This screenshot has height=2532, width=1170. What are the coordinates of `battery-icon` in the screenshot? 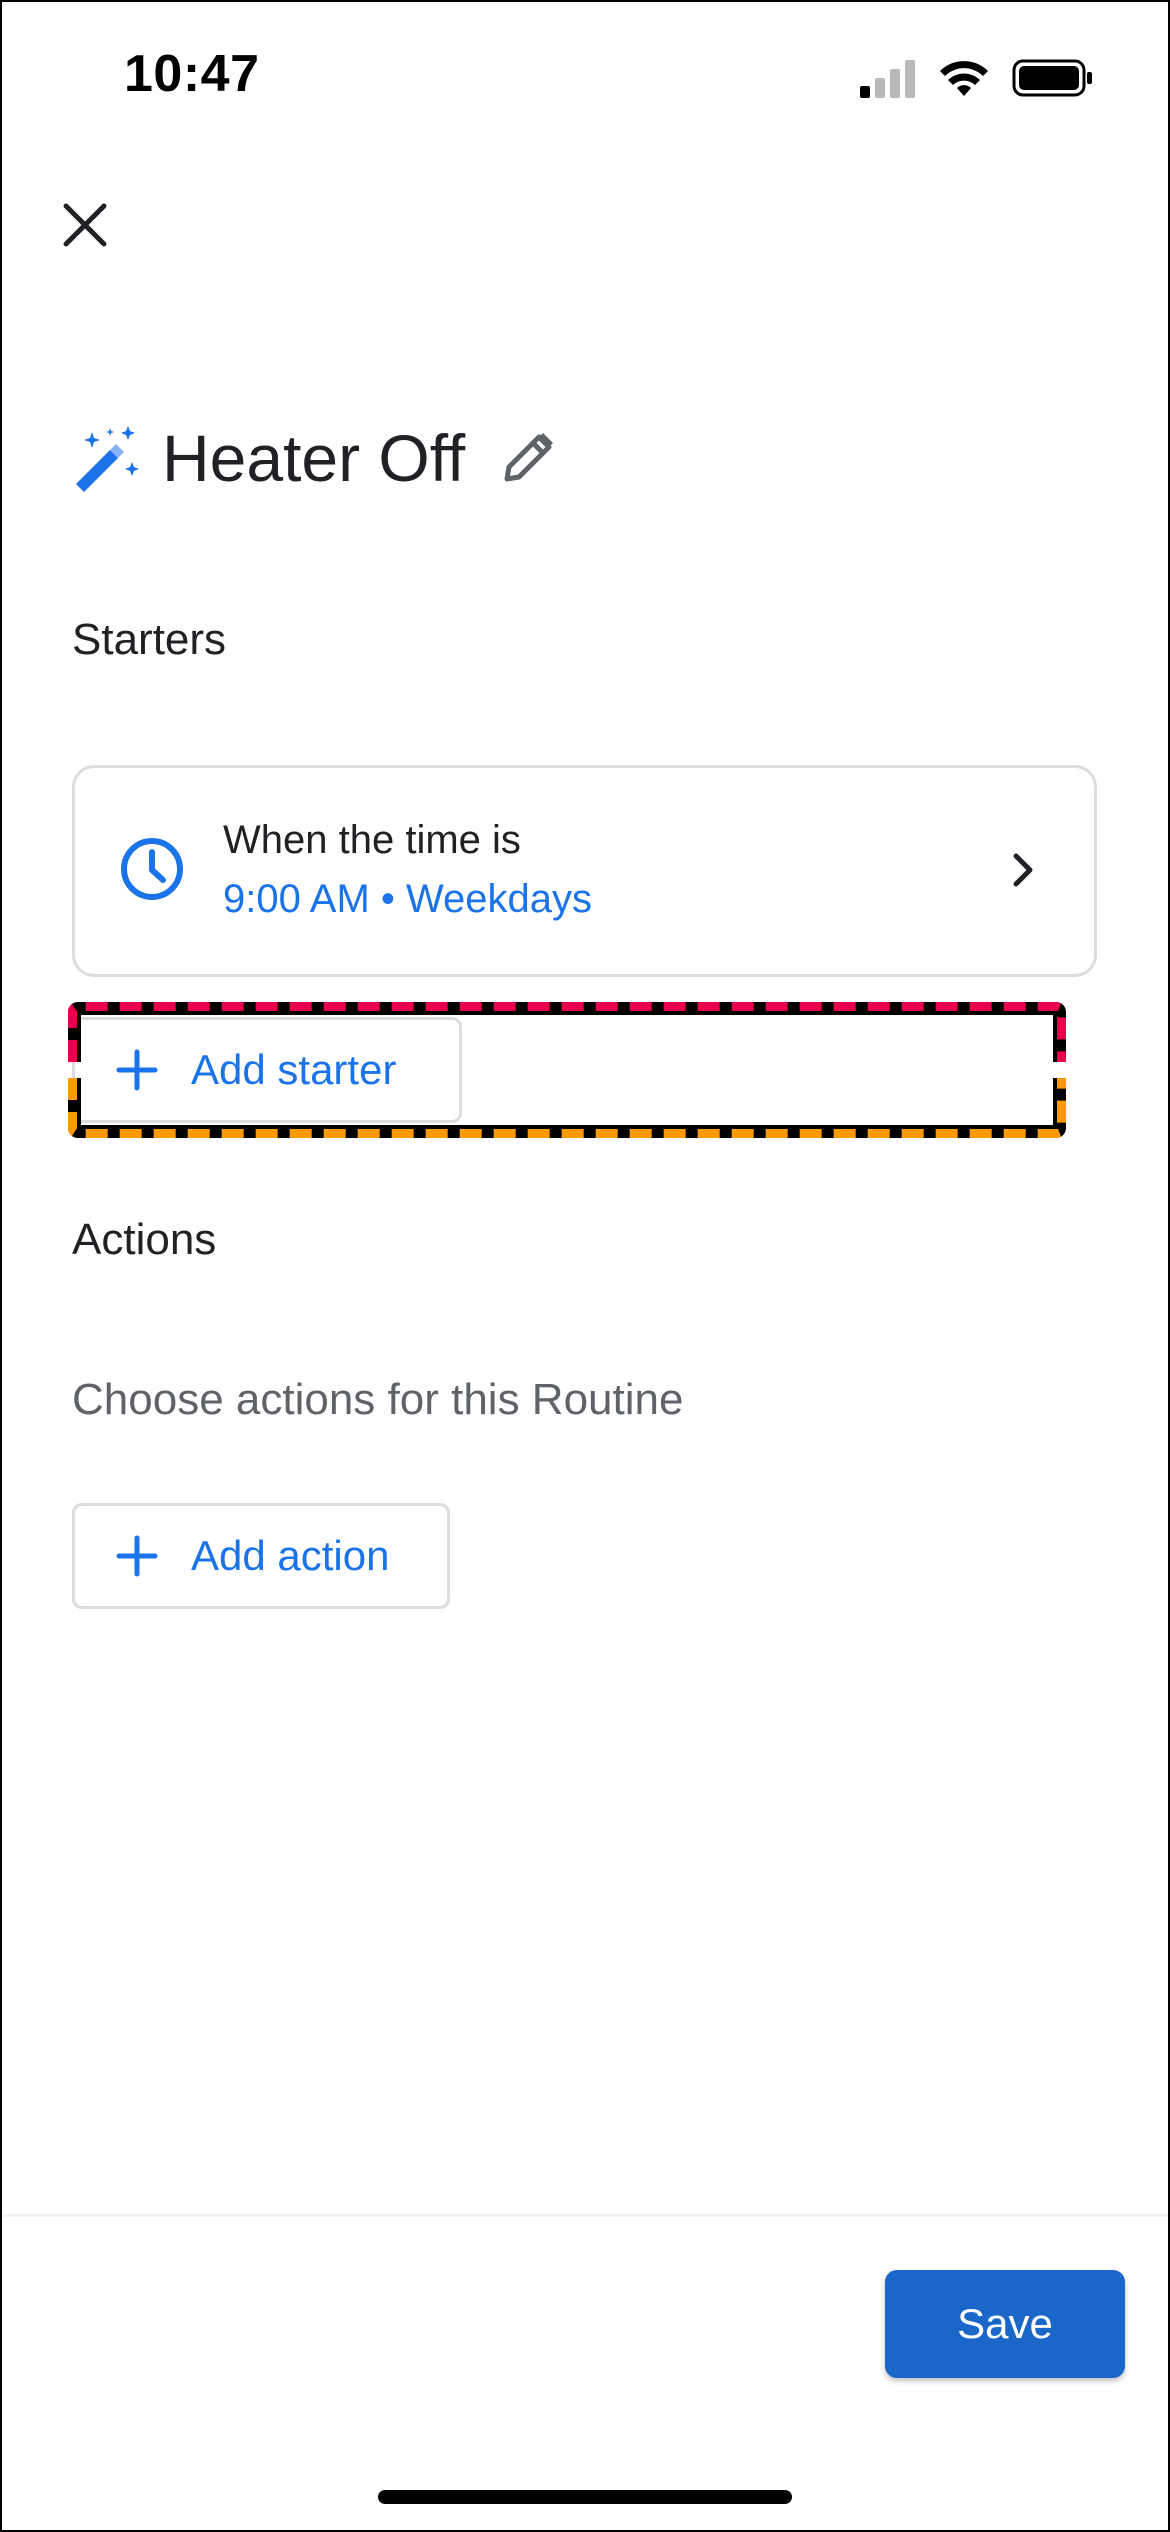 It's located at (1052, 78).